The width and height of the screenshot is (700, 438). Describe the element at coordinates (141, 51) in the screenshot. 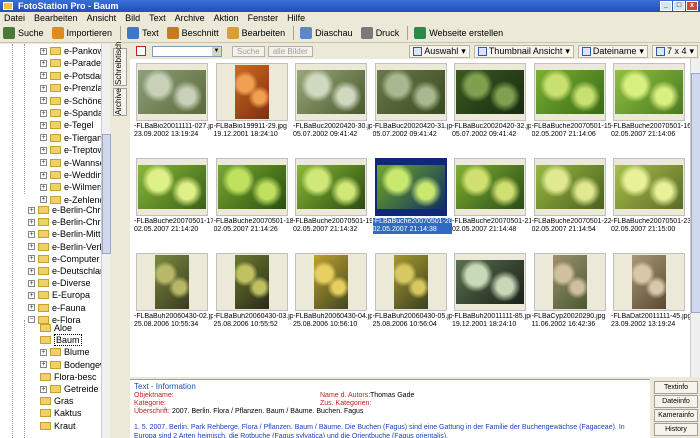

I see `filter-checkbox` at that location.